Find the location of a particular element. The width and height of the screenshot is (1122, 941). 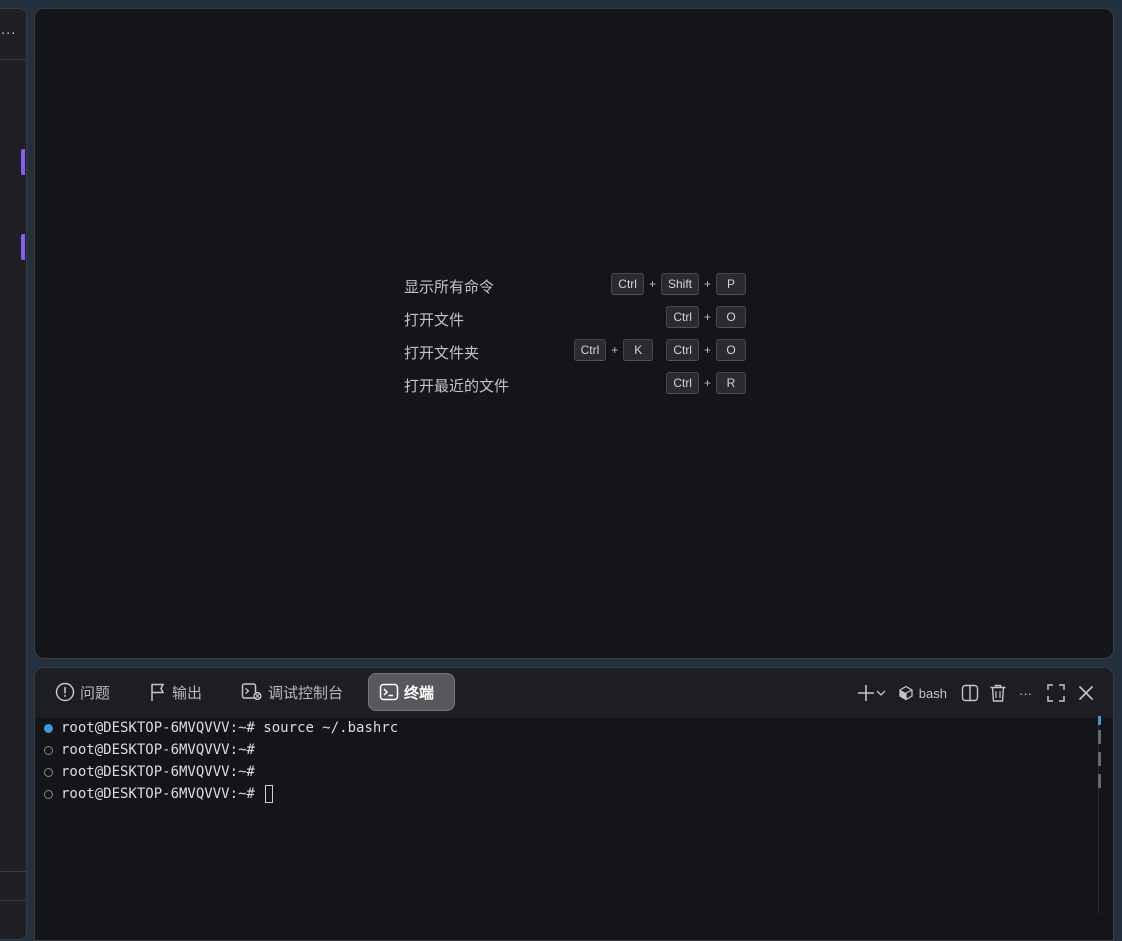

key-shift: Shift is located at coordinates (679, 284).